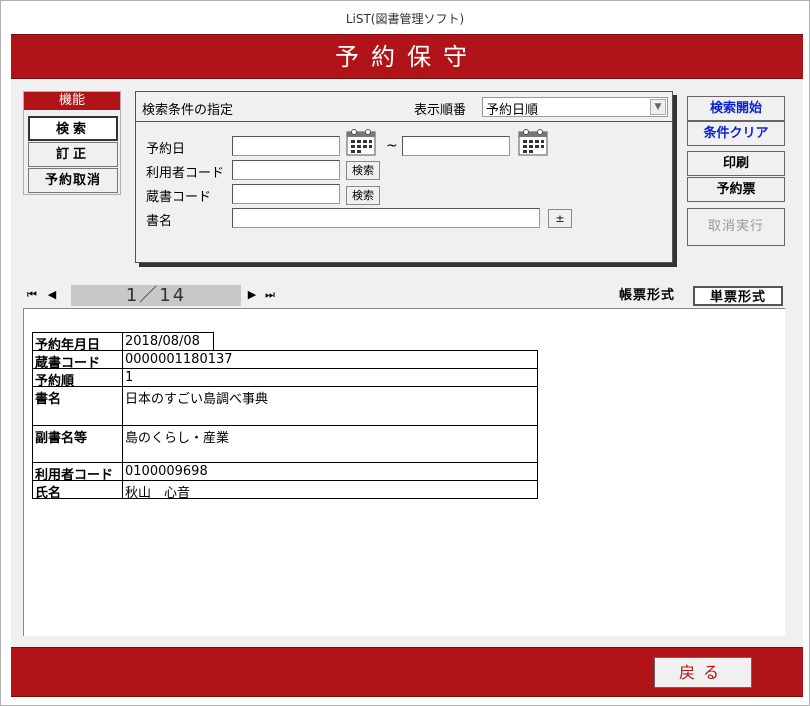 Image resolution: width=810 pixels, height=706 pixels. What do you see at coordinates (404, 107) in the screenshot?
I see `search-panel-header: 検索条件の指定 表示順番 予約日順 ▼` at bounding box center [404, 107].